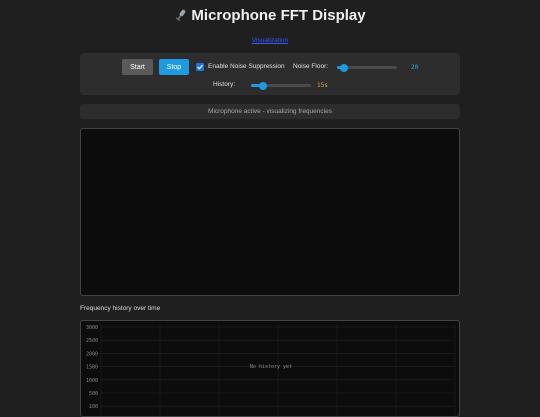 Image resolution: width=540 pixels, height=417 pixels. Describe the element at coordinates (92, 381) in the screenshot. I see `y-tick-label: 1000` at that location.